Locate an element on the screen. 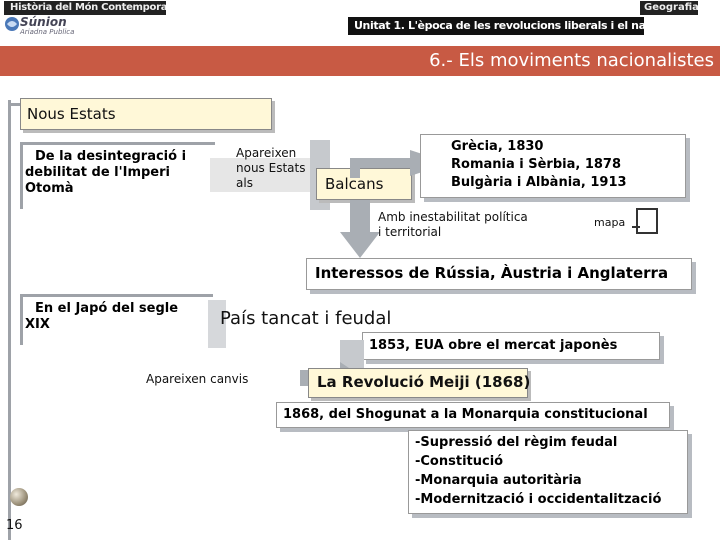  apareixen-canvis-text: Apareixen canvis is located at coordinates (197, 379).